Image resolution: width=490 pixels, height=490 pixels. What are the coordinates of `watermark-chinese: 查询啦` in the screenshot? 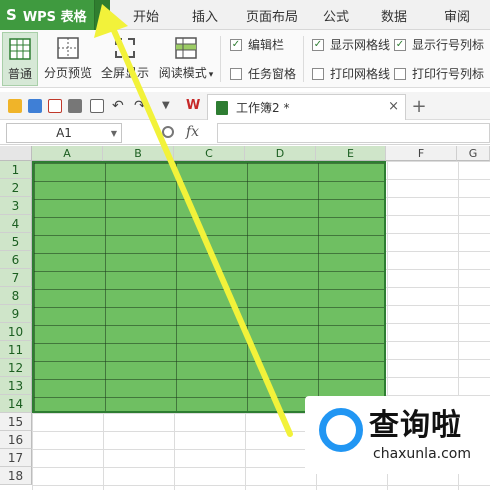 It's located at (415, 425).